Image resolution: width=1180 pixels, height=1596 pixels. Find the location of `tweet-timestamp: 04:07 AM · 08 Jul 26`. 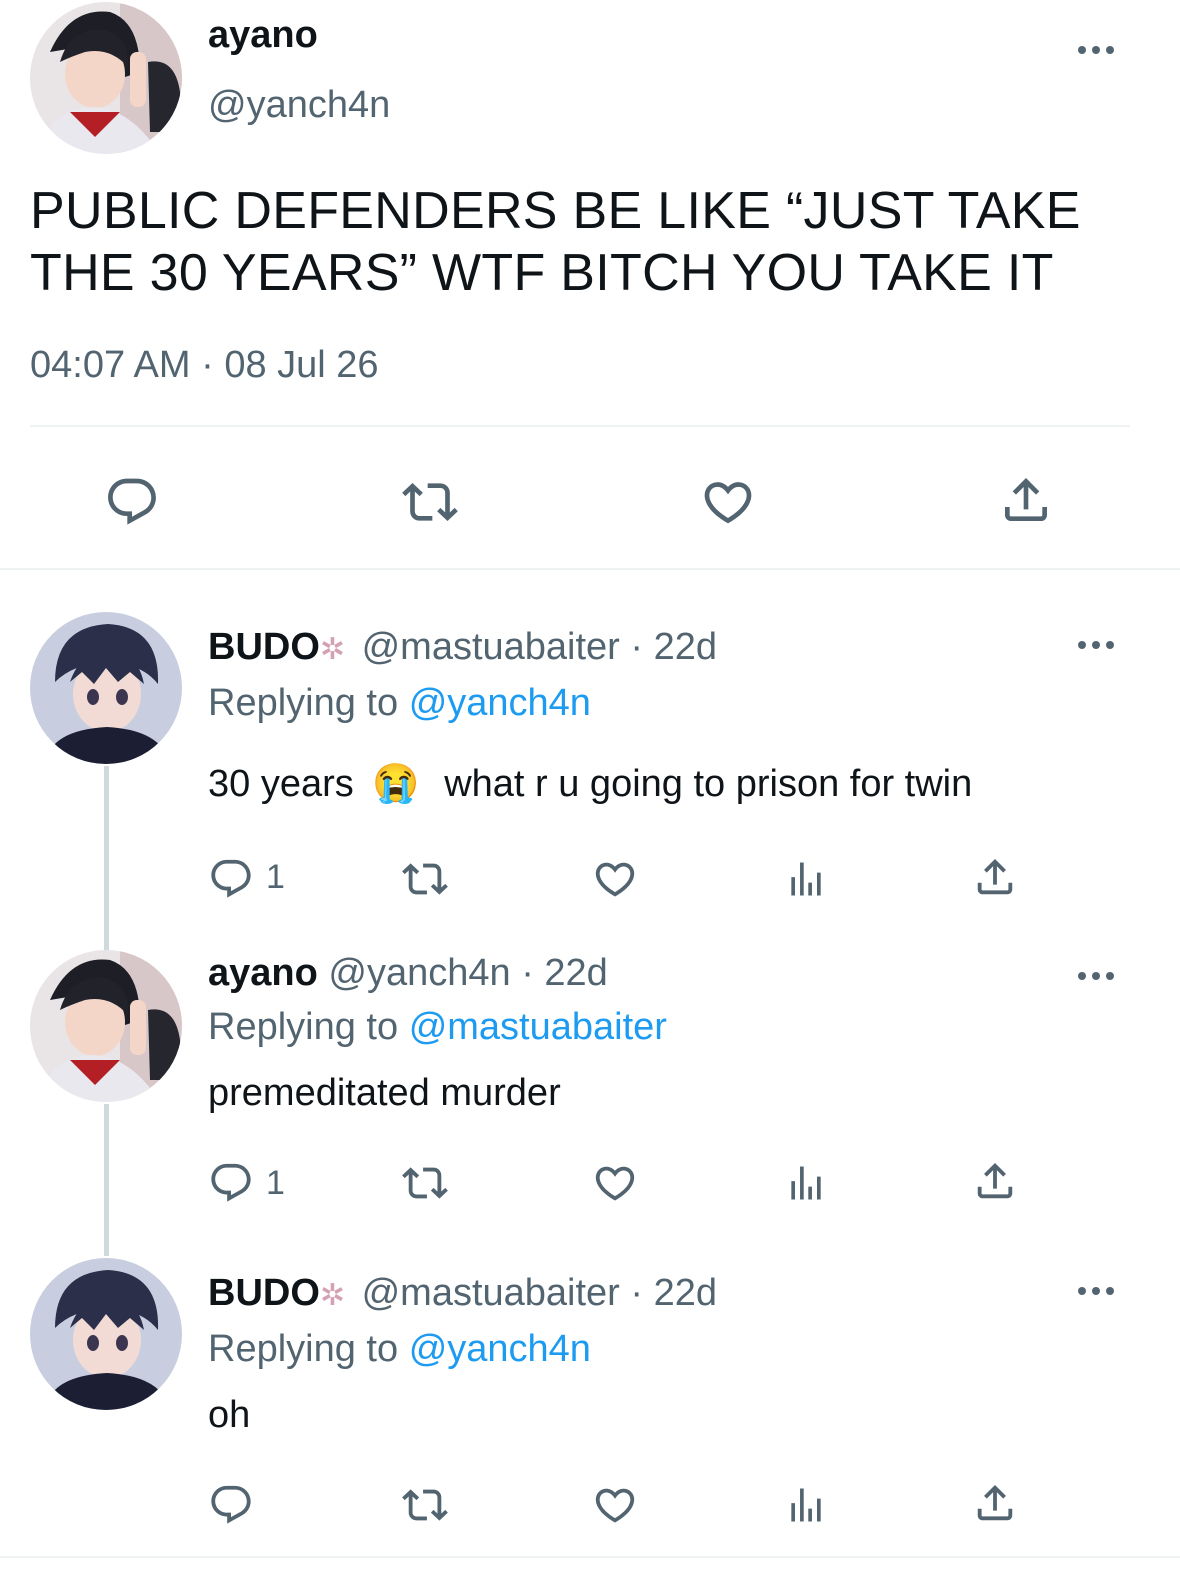

tweet-timestamp: 04:07 AM · 08 Jul 26 is located at coordinates (204, 365).